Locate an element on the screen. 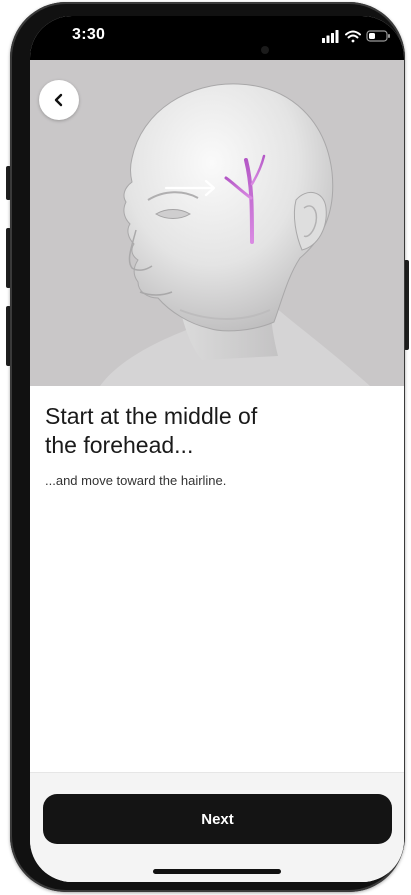 The image size is (411, 895). back-button is located at coordinates (59, 100).